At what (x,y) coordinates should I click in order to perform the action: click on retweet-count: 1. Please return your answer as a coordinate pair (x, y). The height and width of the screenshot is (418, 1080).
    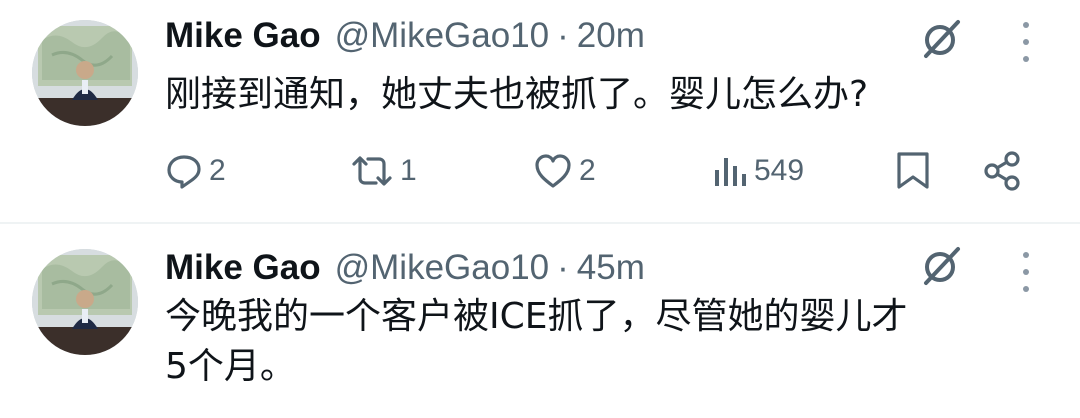
    Looking at the image, I should click on (408, 170).